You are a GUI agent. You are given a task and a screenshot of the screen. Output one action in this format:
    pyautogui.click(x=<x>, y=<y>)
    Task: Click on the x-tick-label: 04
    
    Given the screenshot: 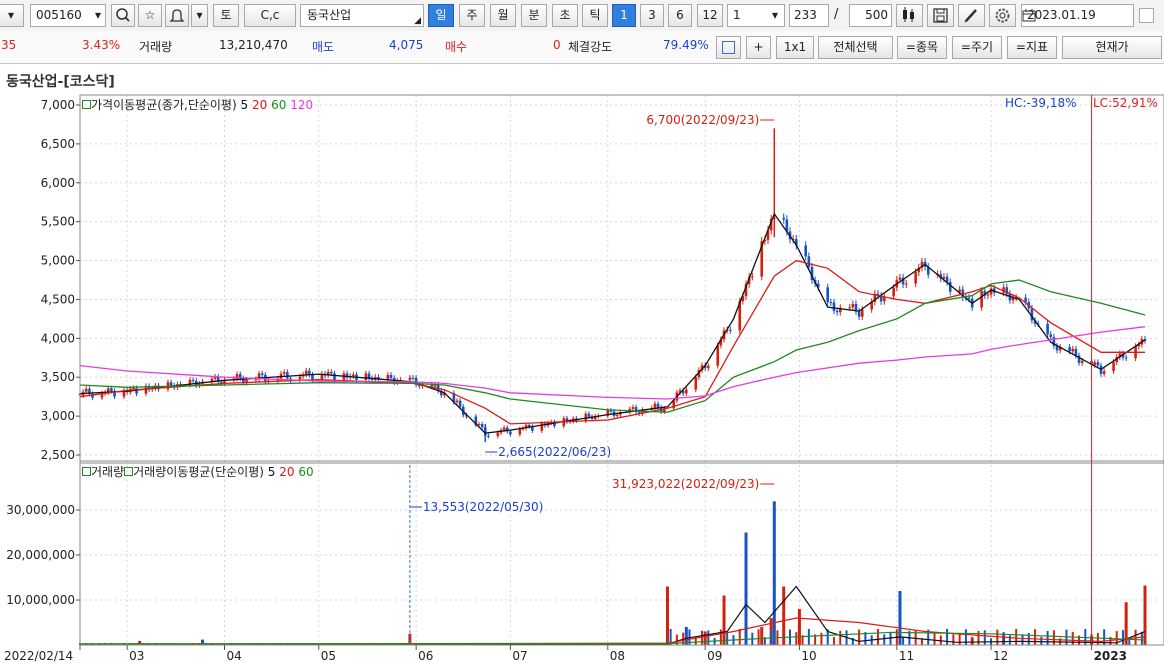 What is the action you would take?
    pyautogui.click(x=234, y=656)
    